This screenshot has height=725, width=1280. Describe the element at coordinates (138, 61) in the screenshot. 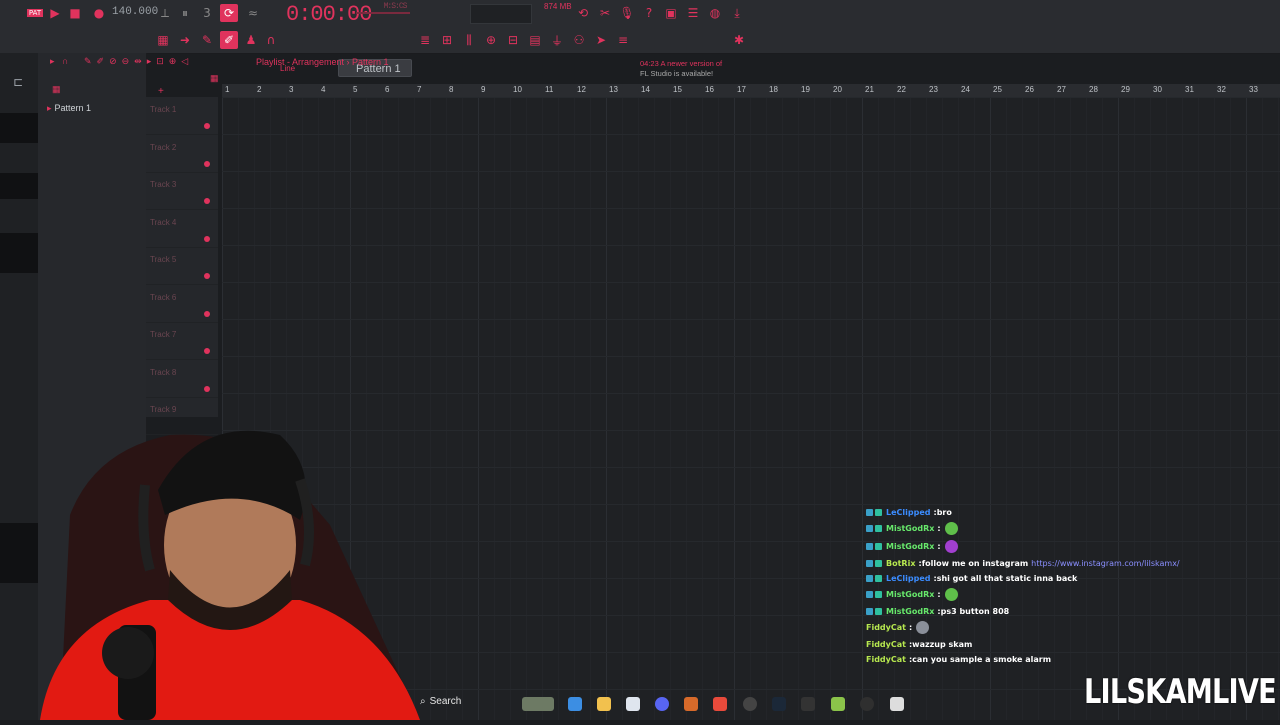

I see `playlist-tools-icons: ✎✐⊘⊖⇹▸⊡⊕◁` at that location.